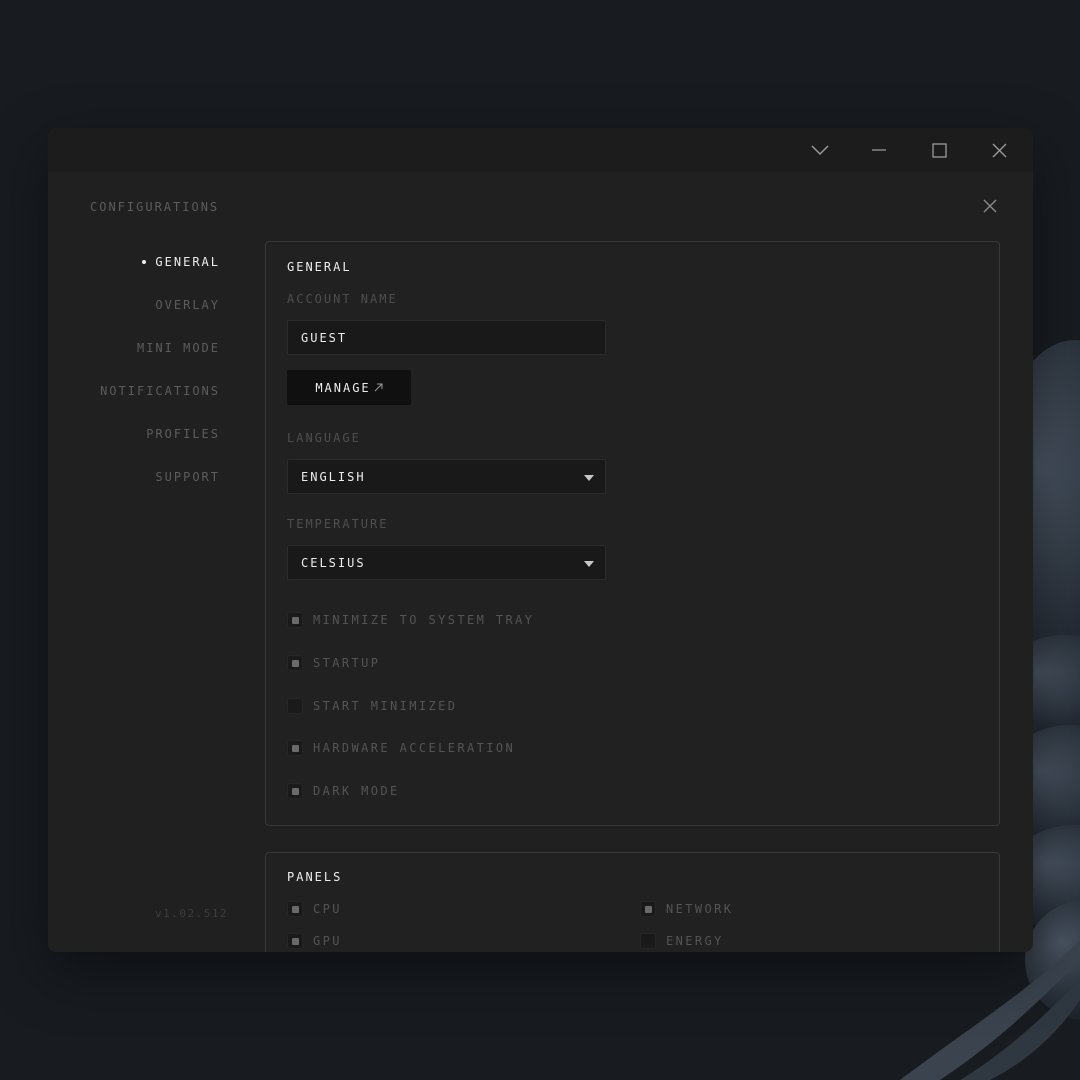  I want to click on manage-button-label: MANAGE, so click(343, 387).